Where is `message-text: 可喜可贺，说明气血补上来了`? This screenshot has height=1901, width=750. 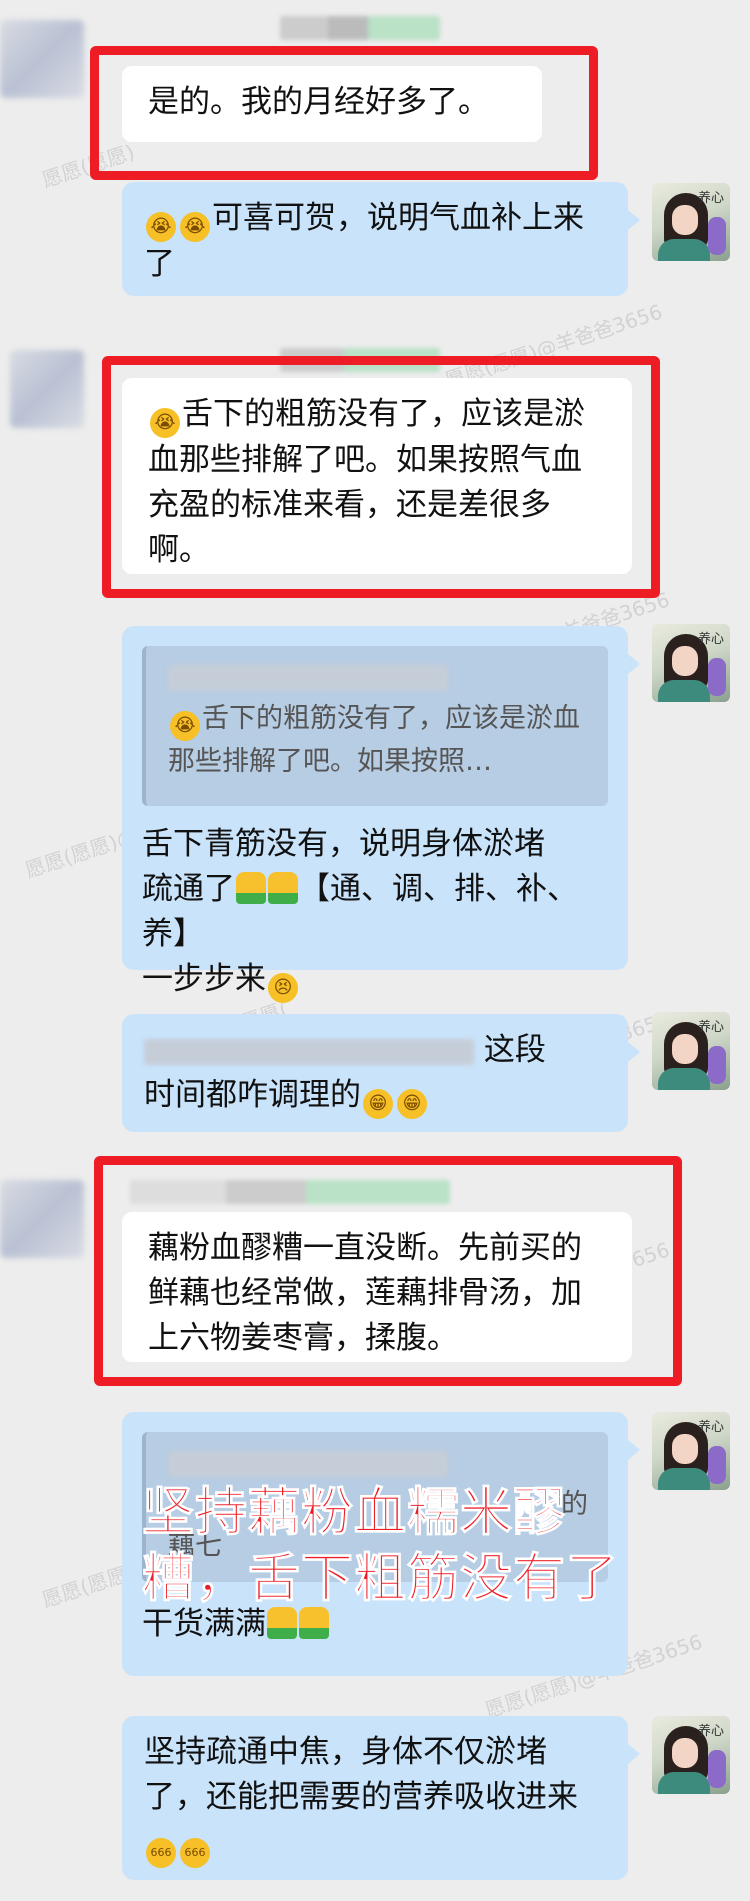
message-text: 可喜可贺，说明气血补上来了 is located at coordinates (364, 241).